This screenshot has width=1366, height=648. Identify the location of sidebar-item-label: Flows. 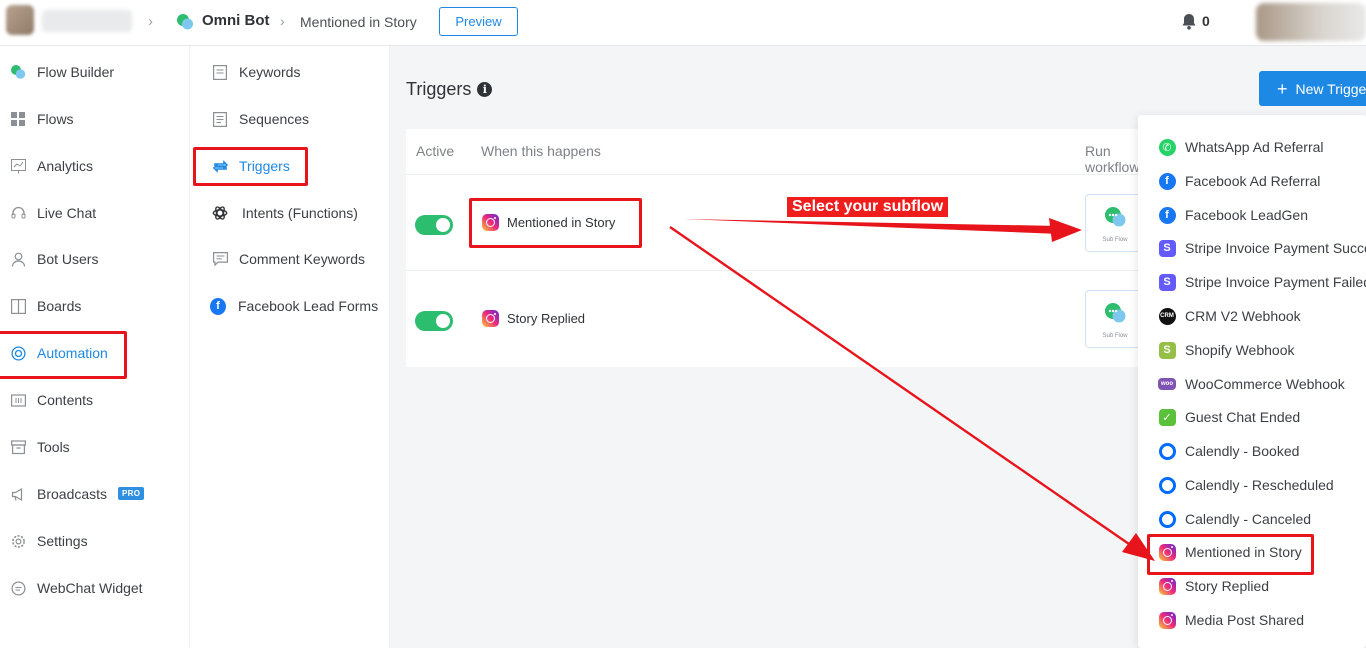
(55, 119).